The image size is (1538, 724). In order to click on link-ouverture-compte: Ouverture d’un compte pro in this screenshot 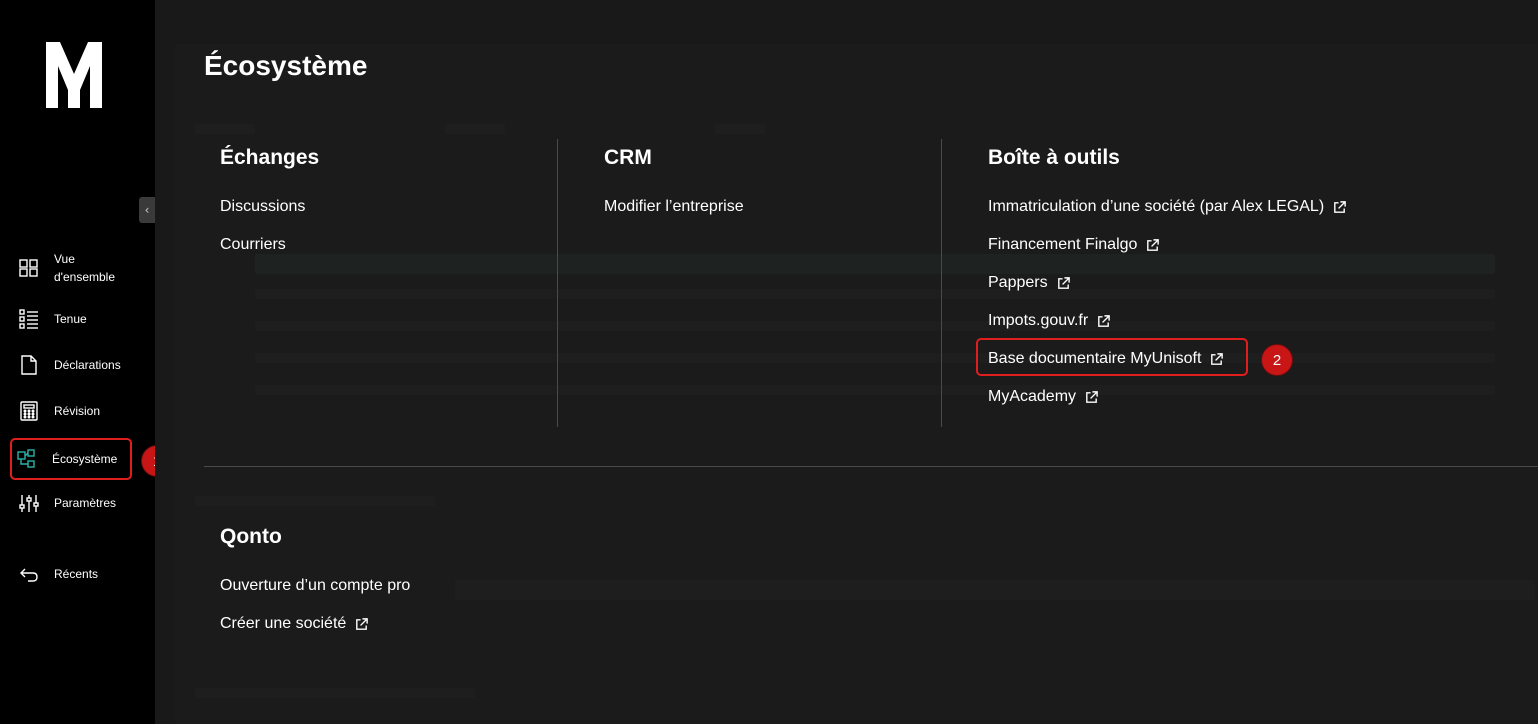, I will do `click(315, 586)`.